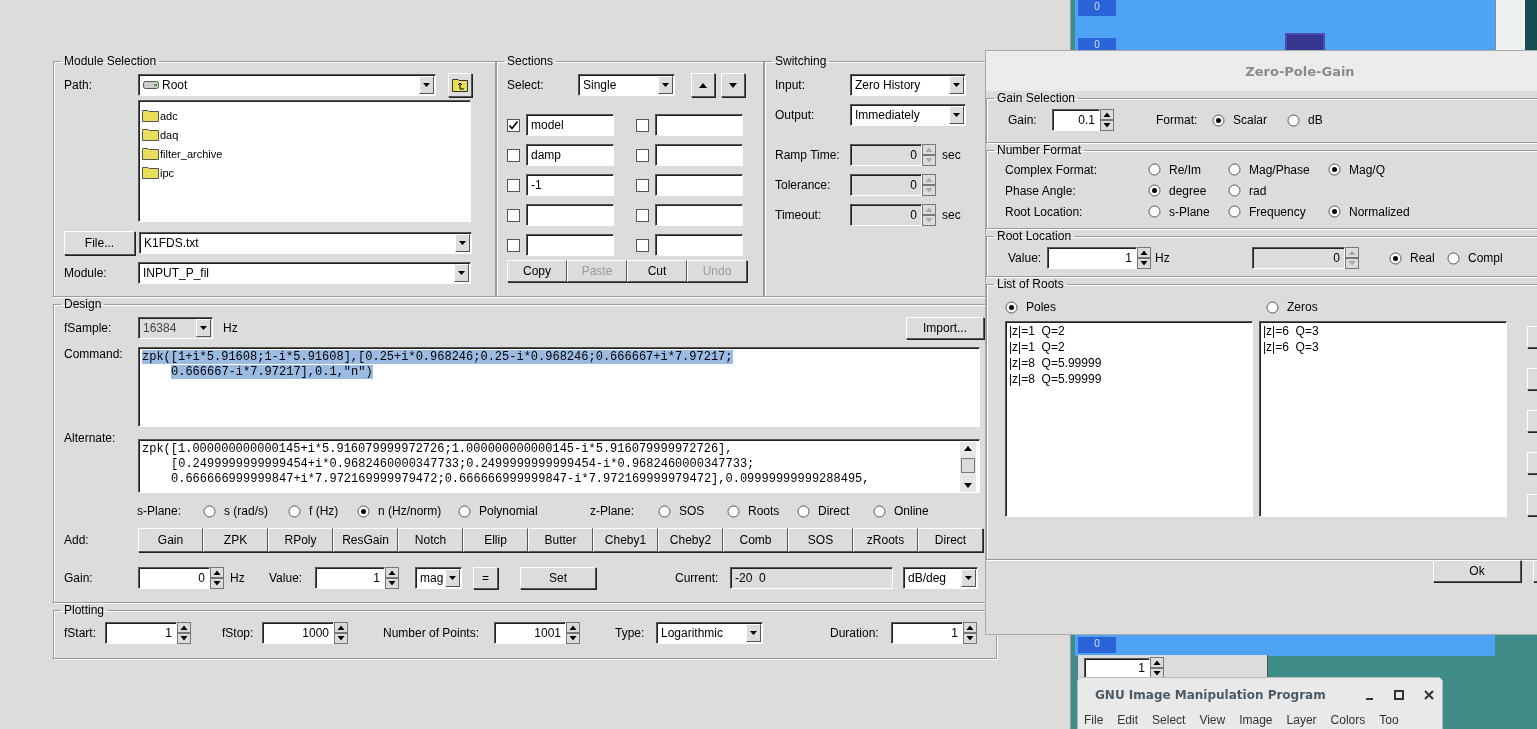 The image size is (1537, 729). I want to click on module-dropdown: INPUT_P_fil, so click(304, 273).